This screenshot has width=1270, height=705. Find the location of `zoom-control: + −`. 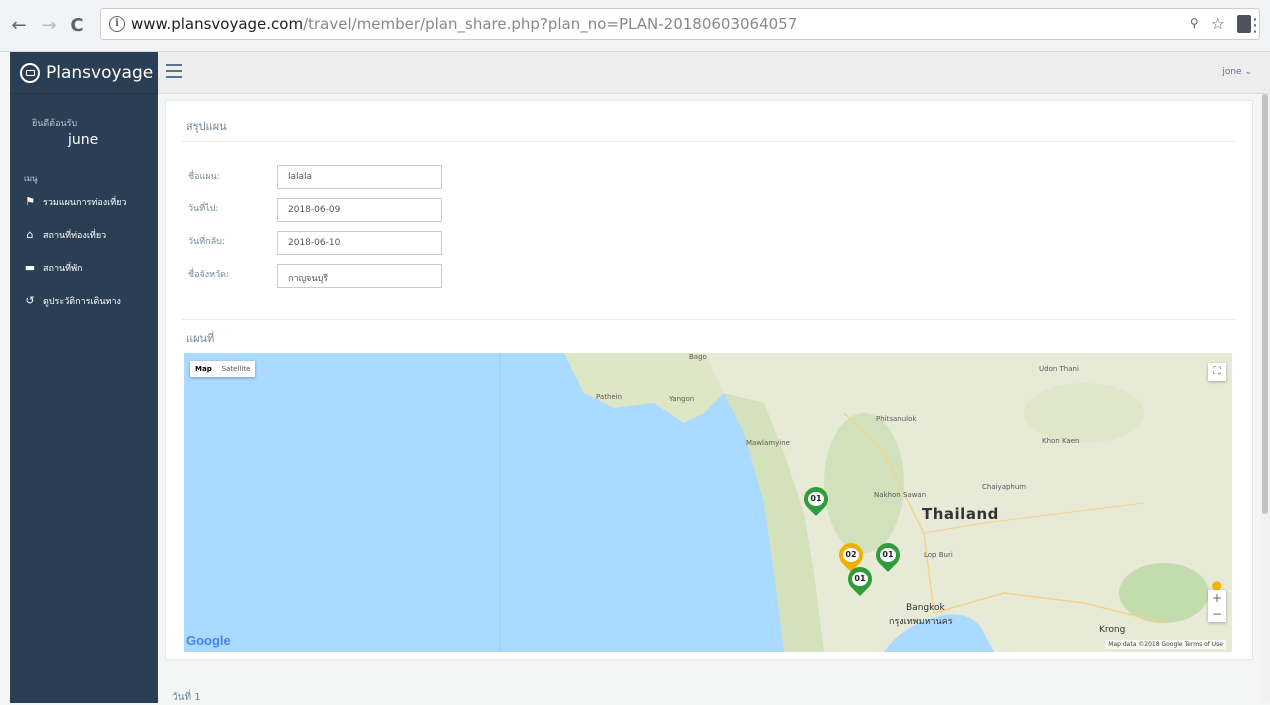

zoom-control: + − is located at coordinates (1217, 606).